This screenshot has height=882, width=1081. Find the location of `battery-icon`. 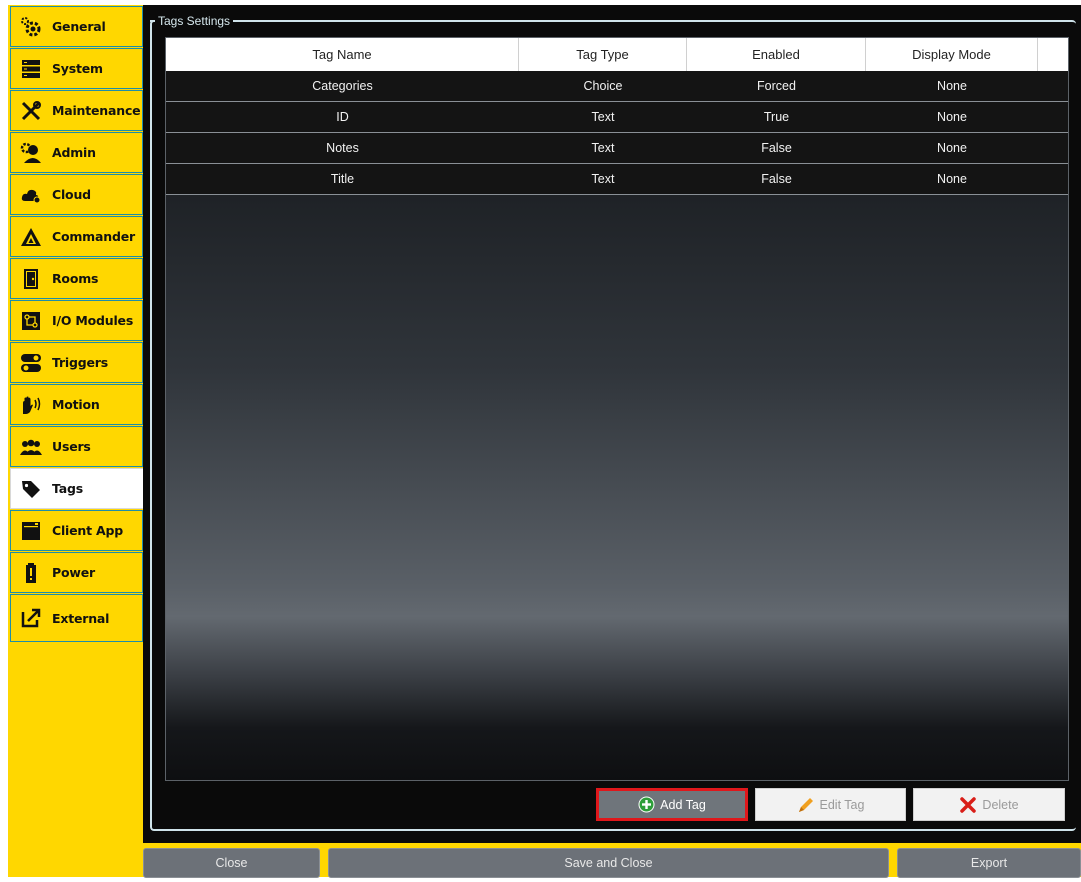

battery-icon is located at coordinates (31, 573).